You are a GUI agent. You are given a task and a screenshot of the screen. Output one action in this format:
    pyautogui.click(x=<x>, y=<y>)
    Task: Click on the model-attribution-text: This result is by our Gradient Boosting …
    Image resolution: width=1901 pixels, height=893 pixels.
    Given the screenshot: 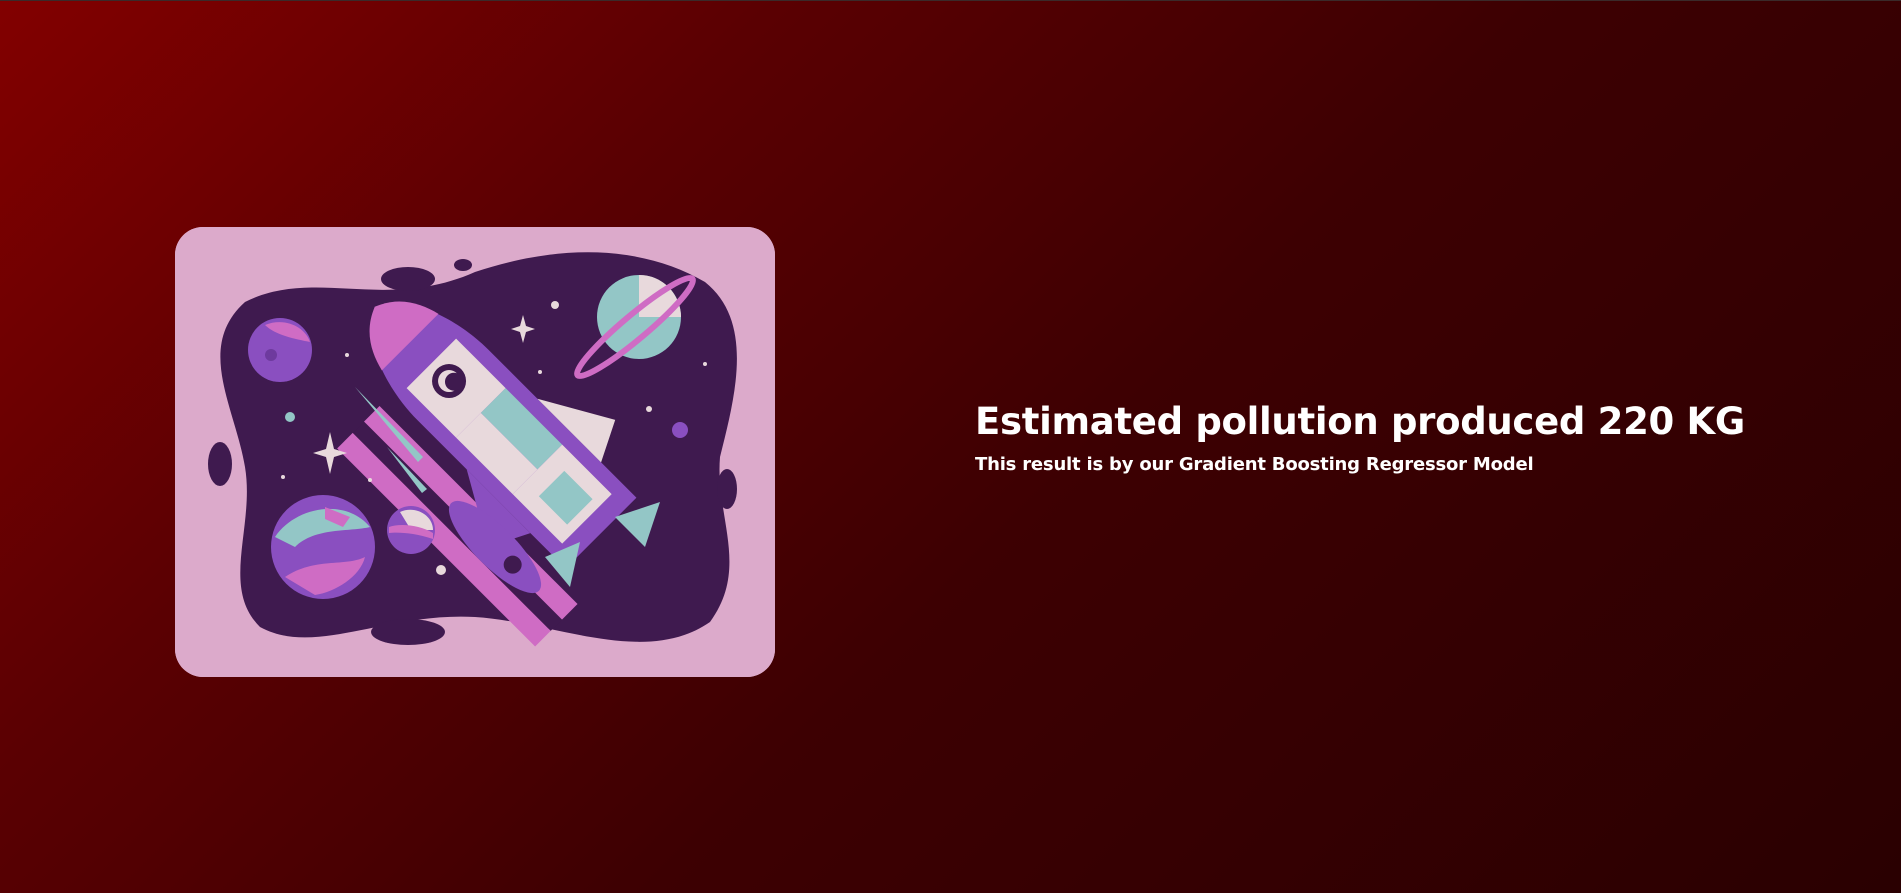 What is the action you would take?
    pyautogui.click(x=1254, y=464)
    